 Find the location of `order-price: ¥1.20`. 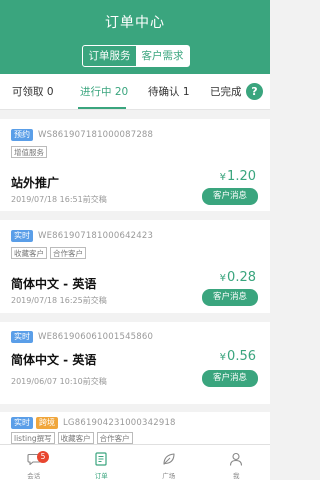

order-price: ¥1.20 is located at coordinates (238, 176).